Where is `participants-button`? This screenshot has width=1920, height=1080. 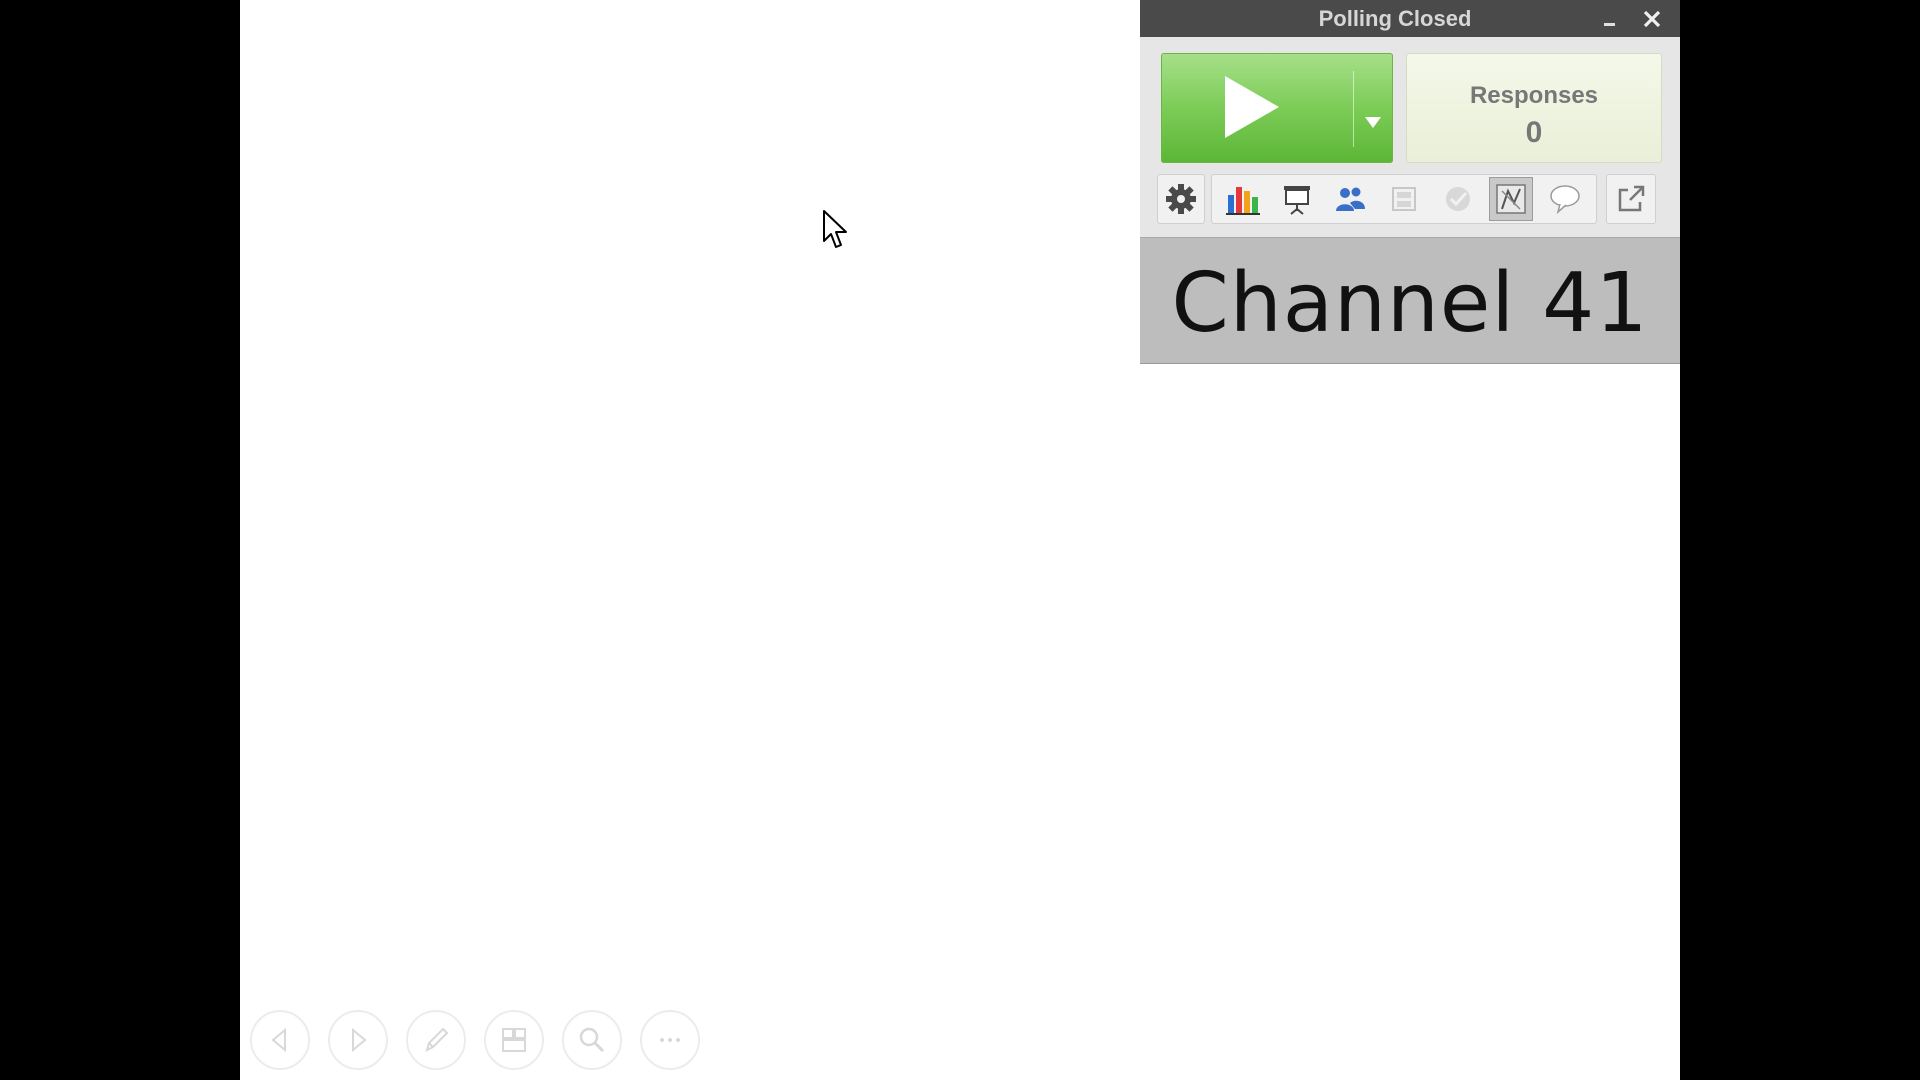 participants-button is located at coordinates (1350, 199).